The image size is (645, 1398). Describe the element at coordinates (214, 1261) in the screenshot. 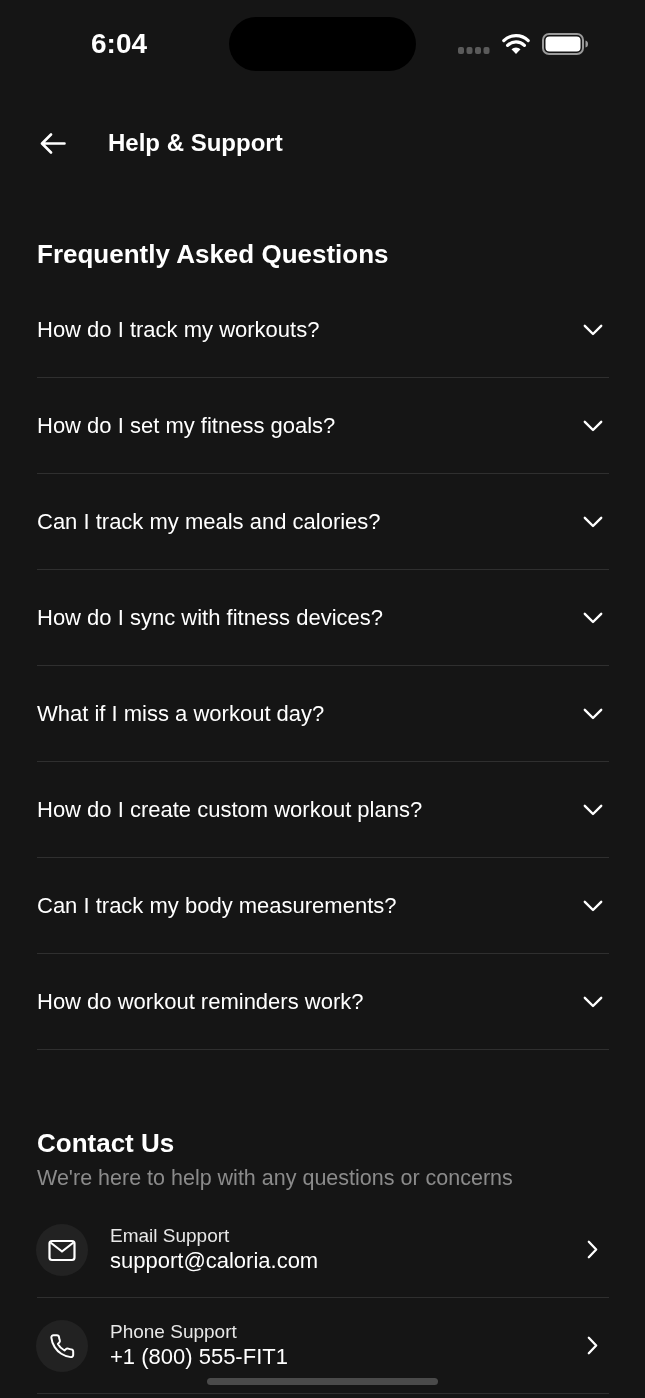

I see `contact-value: support@caloria.com` at that location.